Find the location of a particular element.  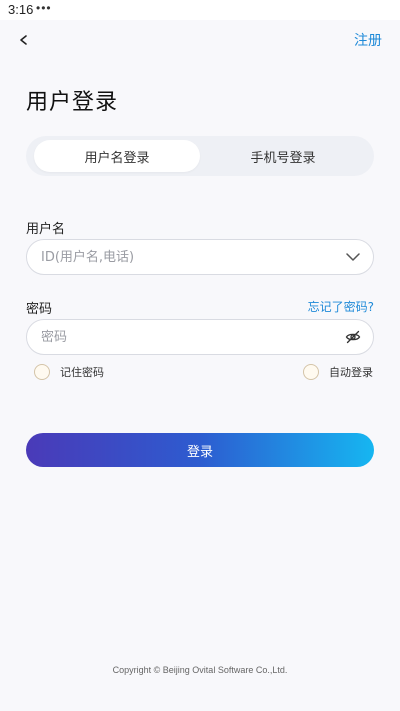

register-link: 注册 is located at coordinates (368, 40).